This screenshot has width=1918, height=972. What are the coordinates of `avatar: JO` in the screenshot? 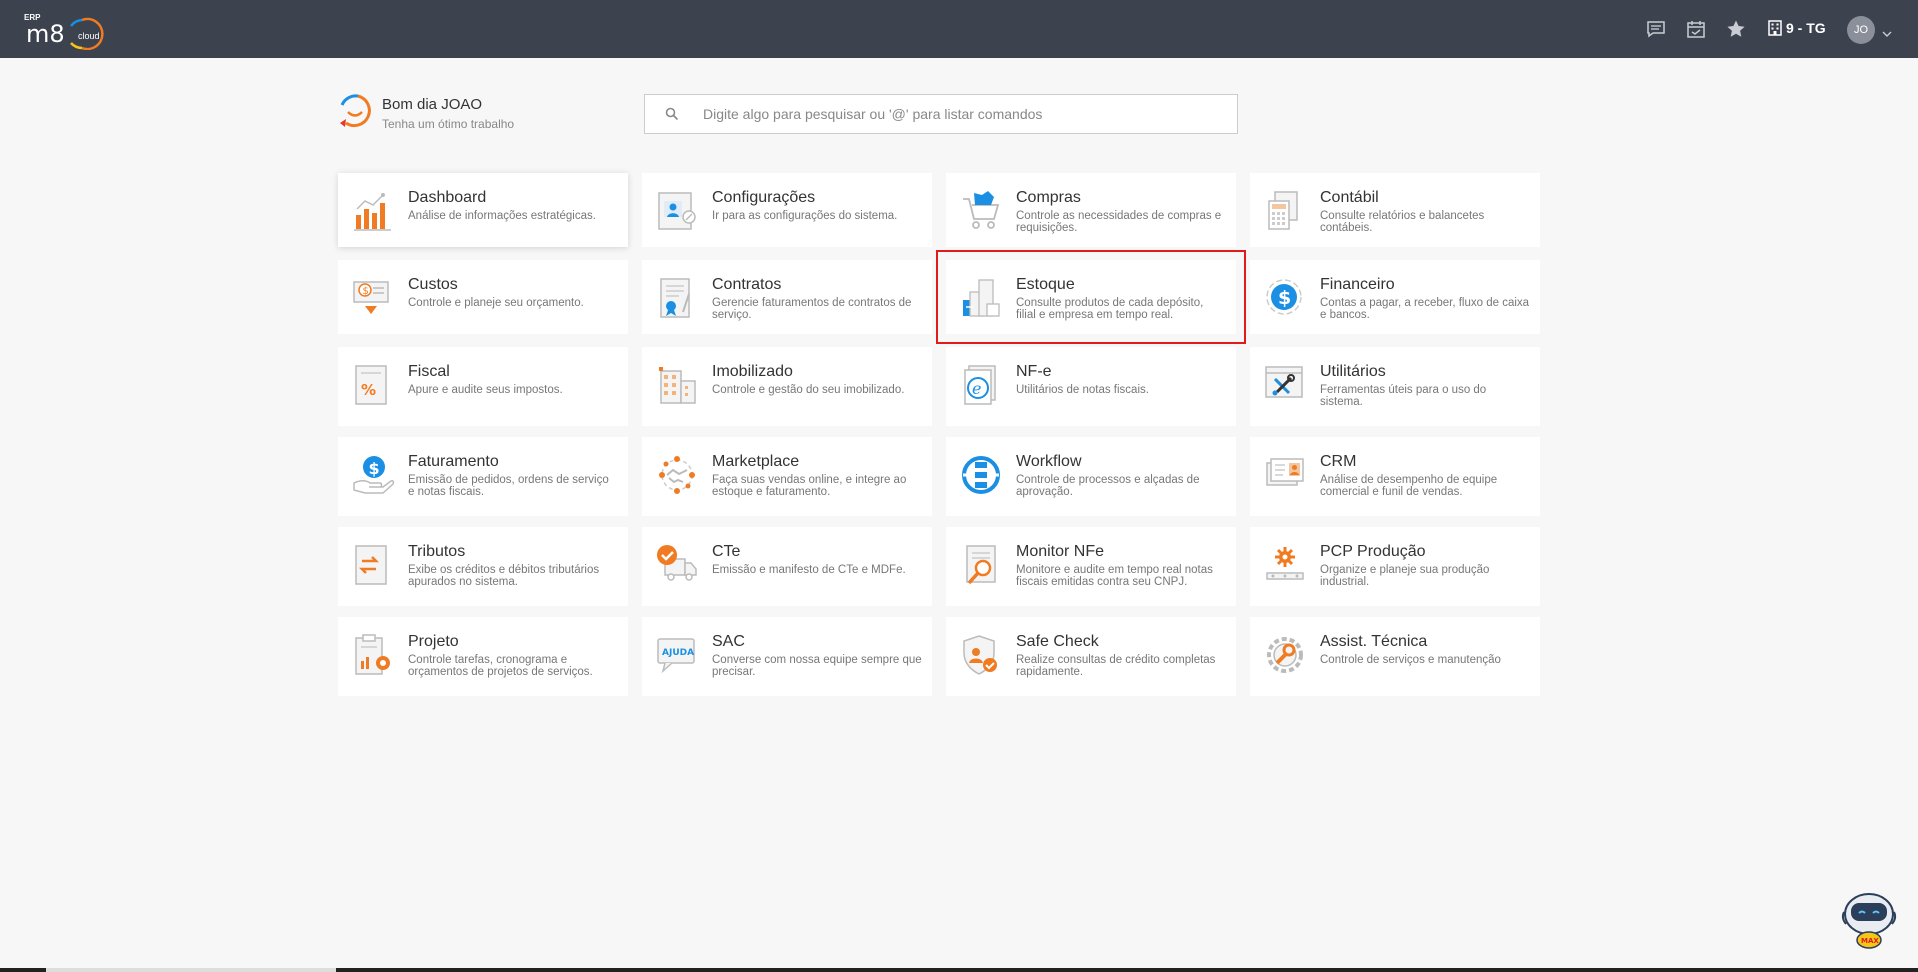 It's located at (1861, 30).